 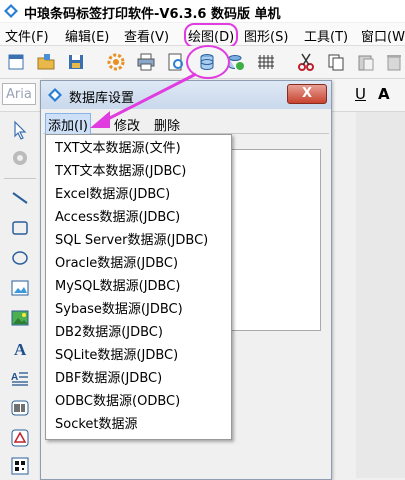 I want to click on print-icon, so click(x=146, y=62).